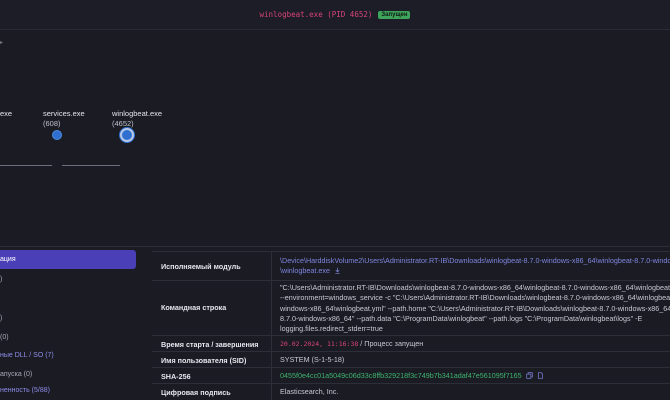 This screenshot has width=670, height=400. What do you see at coordinates (6, 113) in the screenshot?
I see `node-label-partial: exe` at bounding box center [6, 113].